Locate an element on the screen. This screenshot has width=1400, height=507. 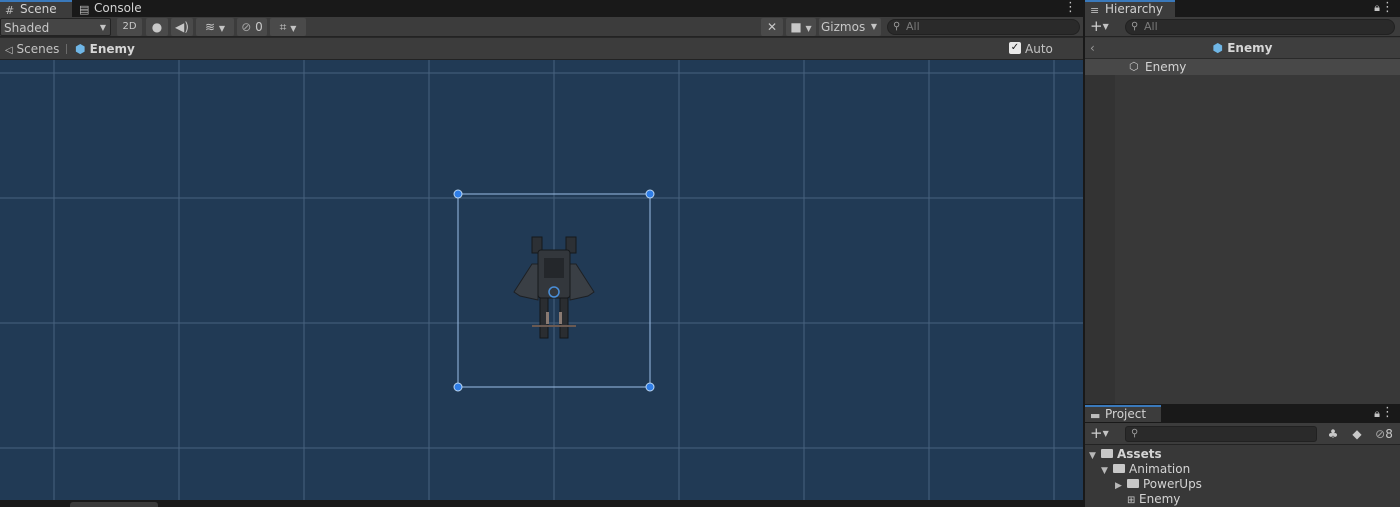
audio-toggle-button: ◀) is located at coordinates (182, 27).